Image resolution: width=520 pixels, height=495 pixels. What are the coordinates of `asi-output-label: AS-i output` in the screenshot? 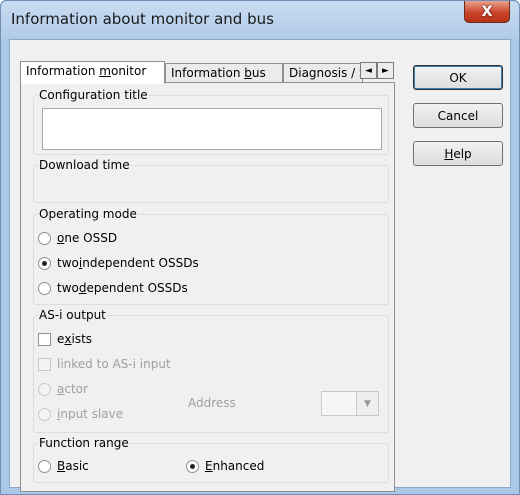 It's located at (72, 315).